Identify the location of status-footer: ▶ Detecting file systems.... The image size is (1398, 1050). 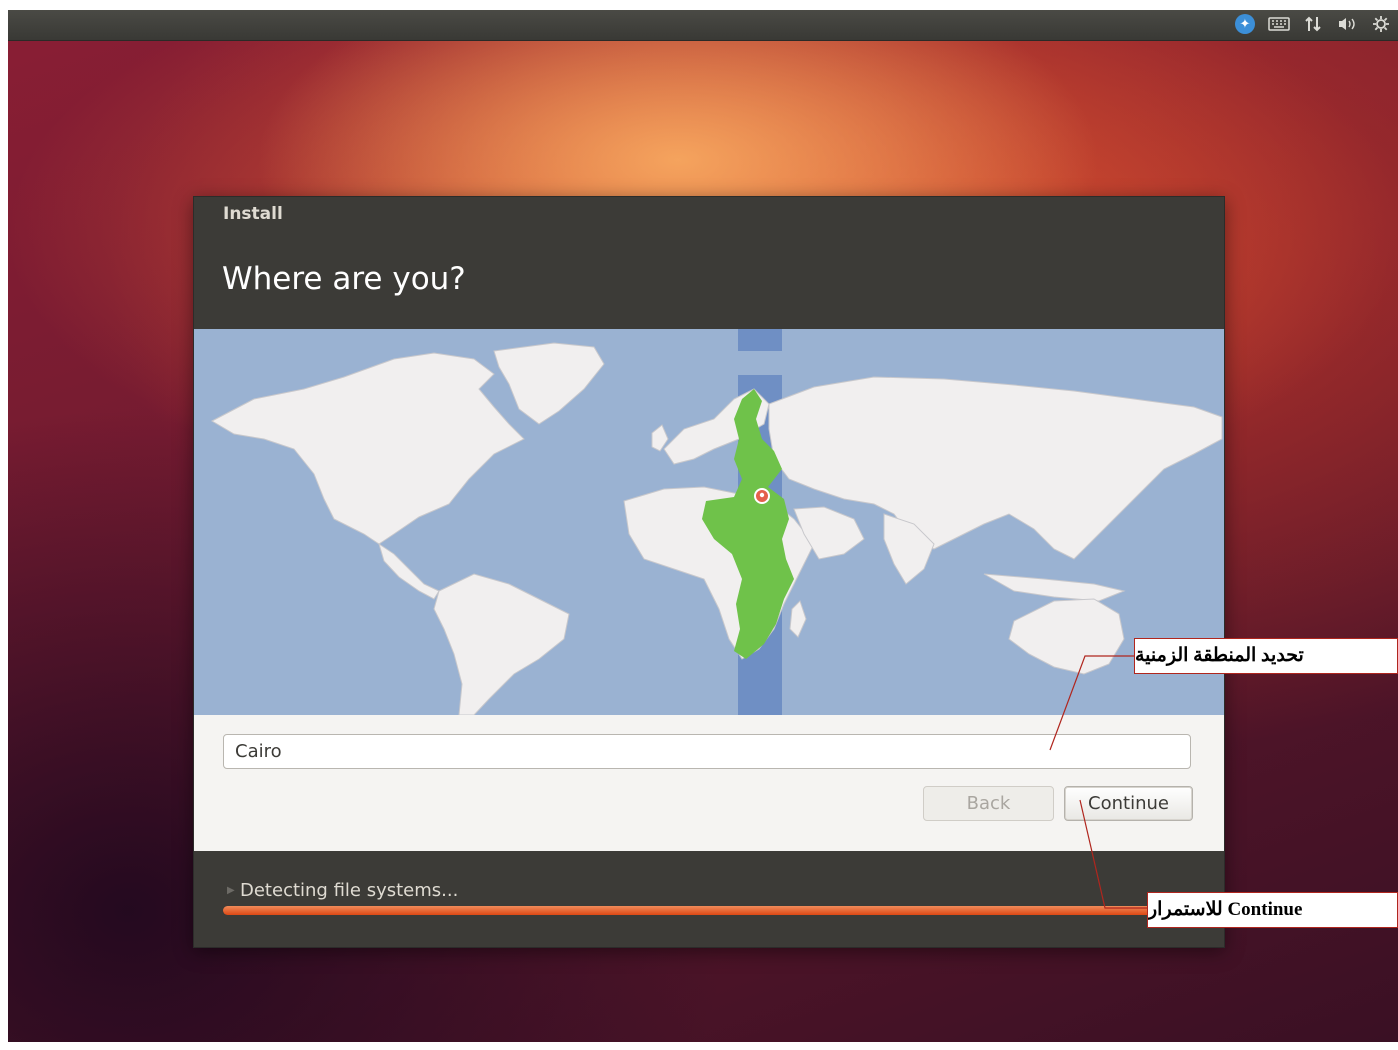
(709, 899).